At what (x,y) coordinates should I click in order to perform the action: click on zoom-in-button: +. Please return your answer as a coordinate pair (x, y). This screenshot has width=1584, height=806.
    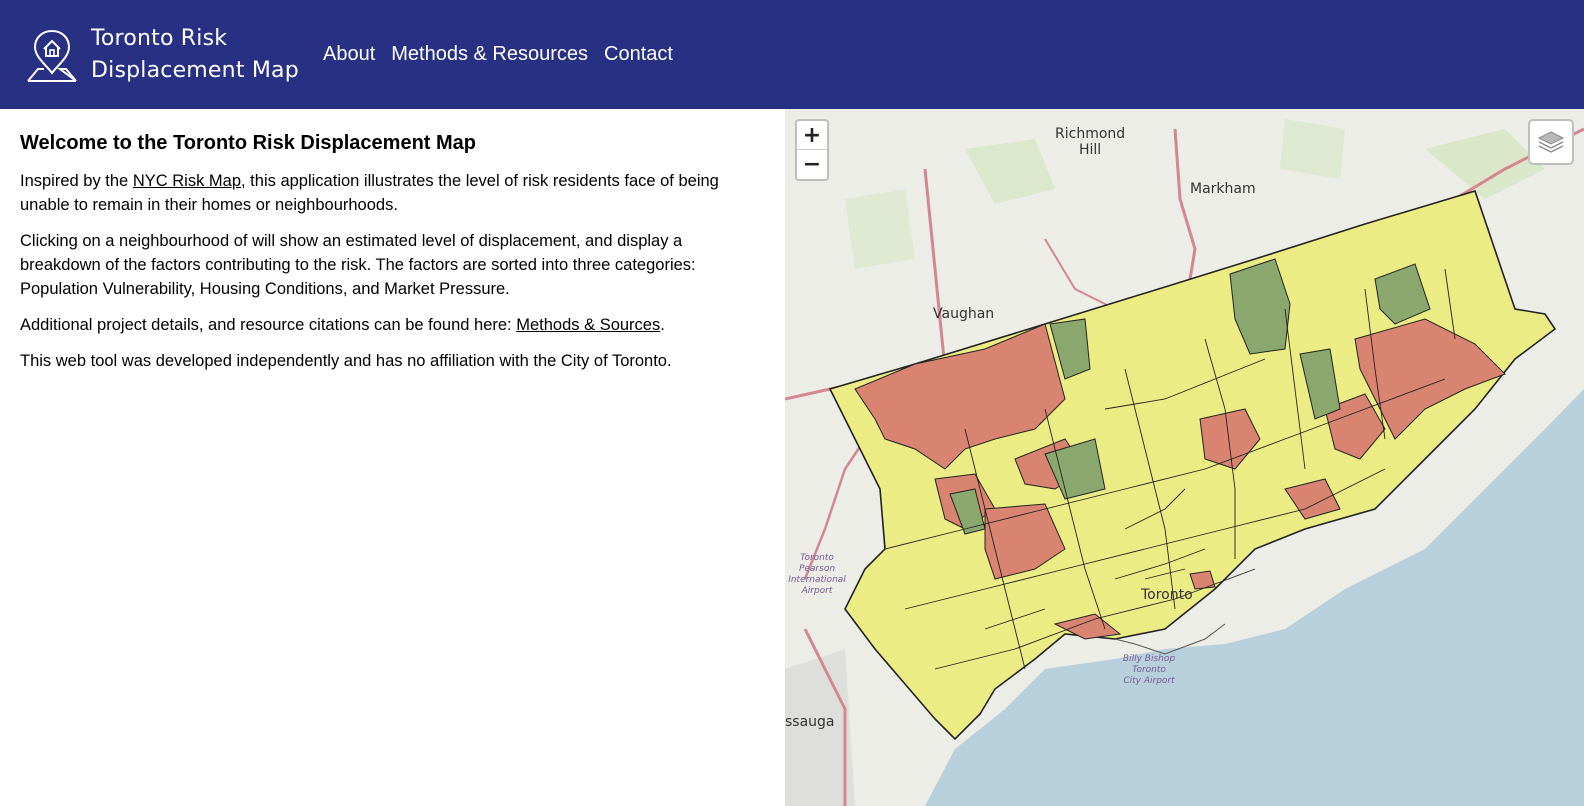
    Looking at the image, I should click on (812, 135).